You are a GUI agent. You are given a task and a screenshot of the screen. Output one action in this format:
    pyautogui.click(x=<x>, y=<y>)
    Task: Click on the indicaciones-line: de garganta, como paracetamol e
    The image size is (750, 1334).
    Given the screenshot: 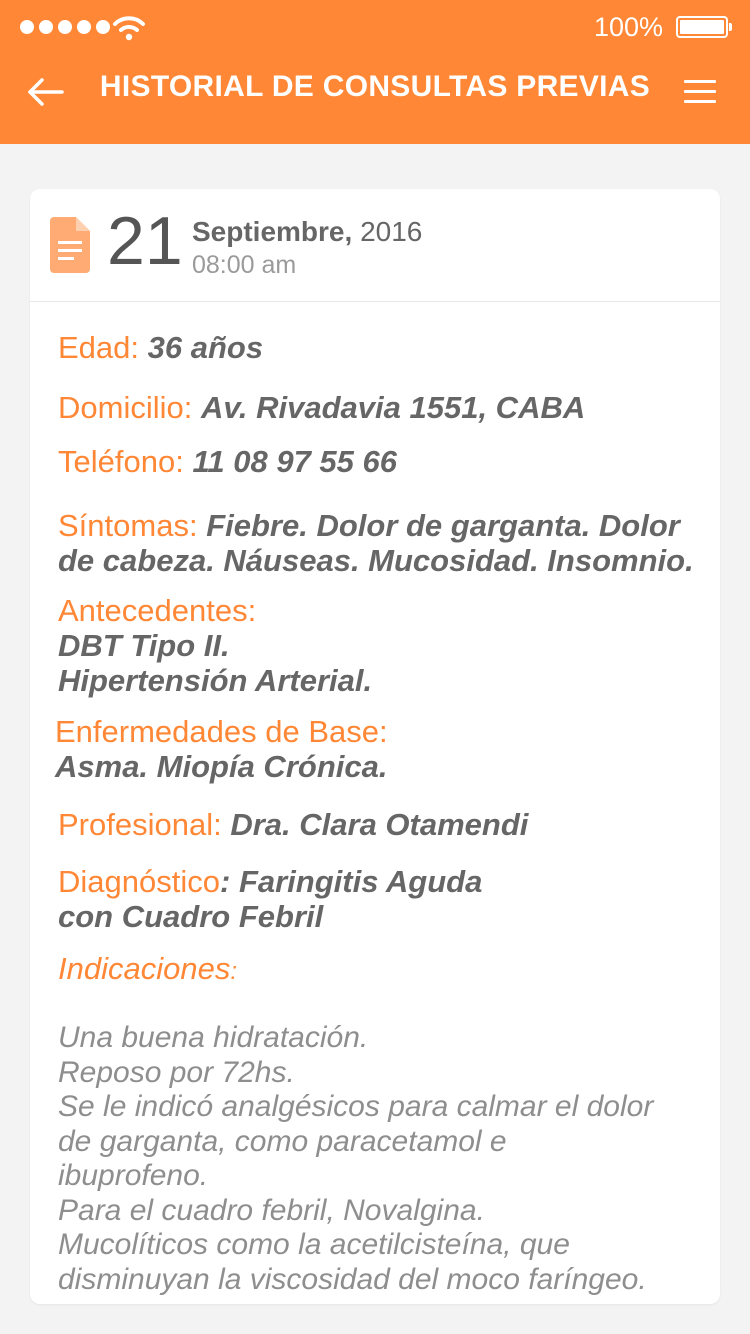 What is the action you would take?
    pyautogui.click(x=282, y=1141)
    